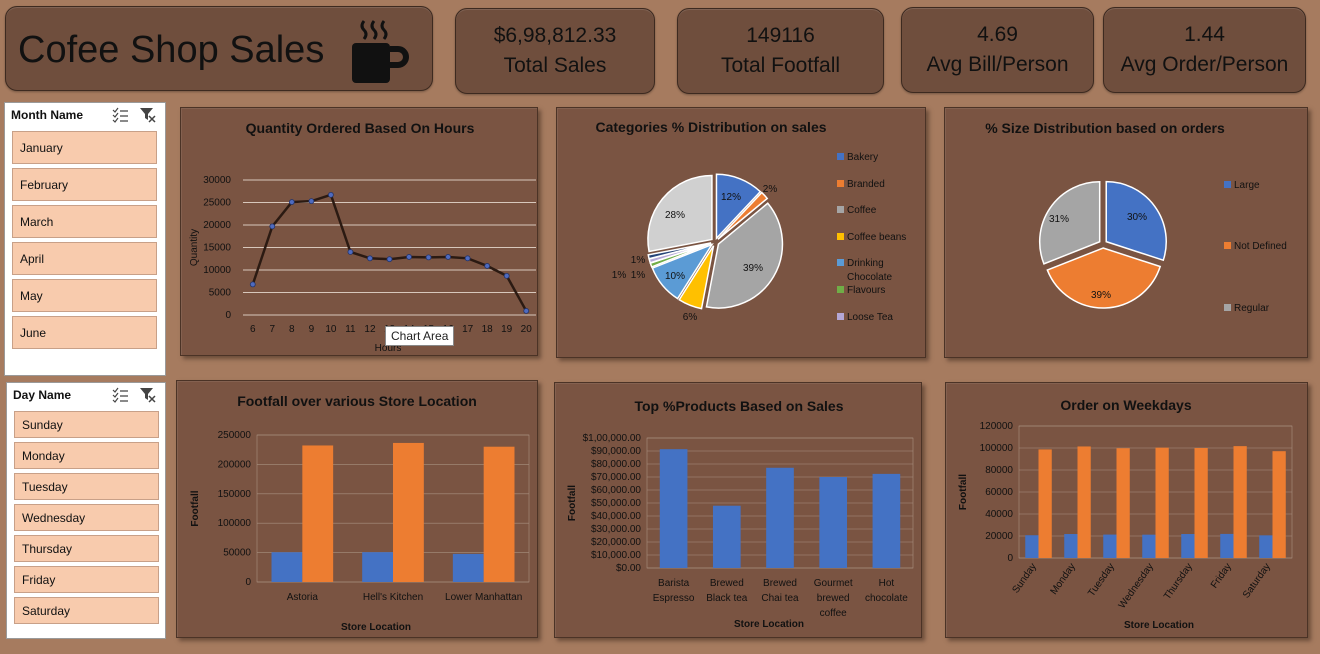  I want to click on slice-label: 10%, so click(675, 276).